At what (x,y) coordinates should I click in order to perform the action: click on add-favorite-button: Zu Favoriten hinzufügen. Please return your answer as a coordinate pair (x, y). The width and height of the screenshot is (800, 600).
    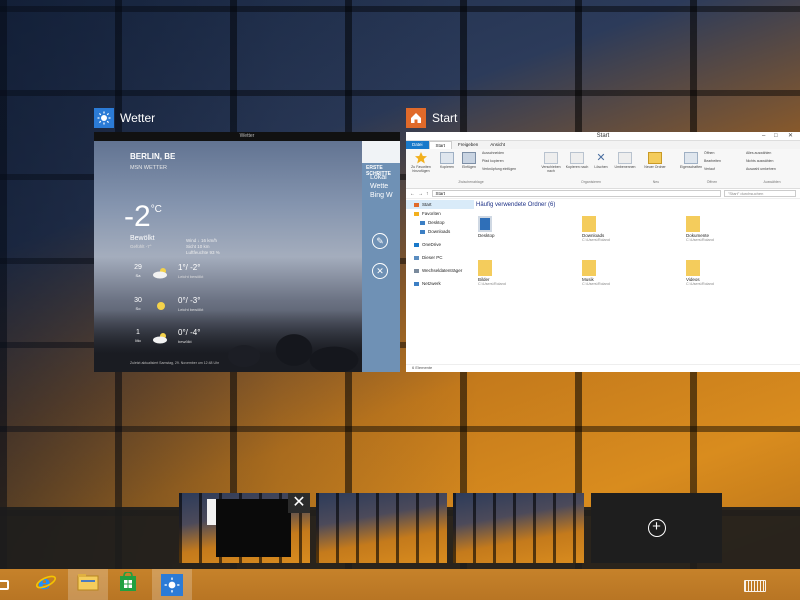
    Looking at the image, I should click on (421, 162).